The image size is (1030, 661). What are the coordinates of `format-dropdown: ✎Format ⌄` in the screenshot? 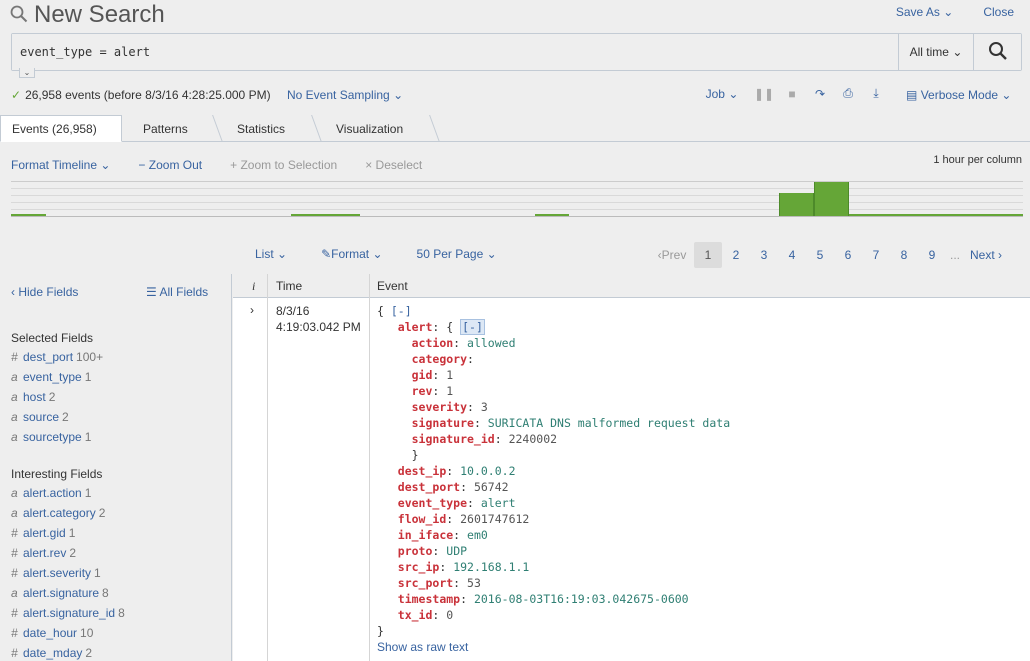 It's located at (351, 254).